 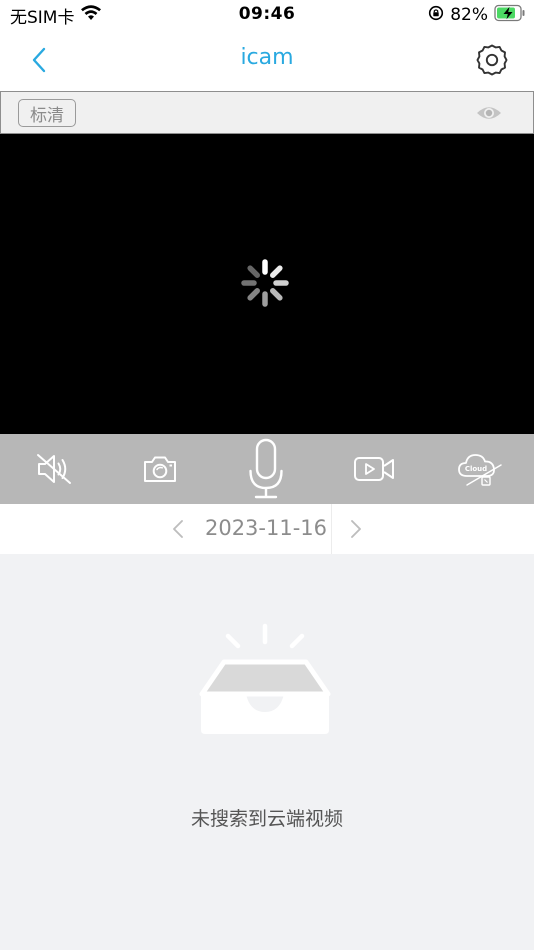 I want to click on cloud-disabled-icon: Cloud, so click(x=480, y=470).